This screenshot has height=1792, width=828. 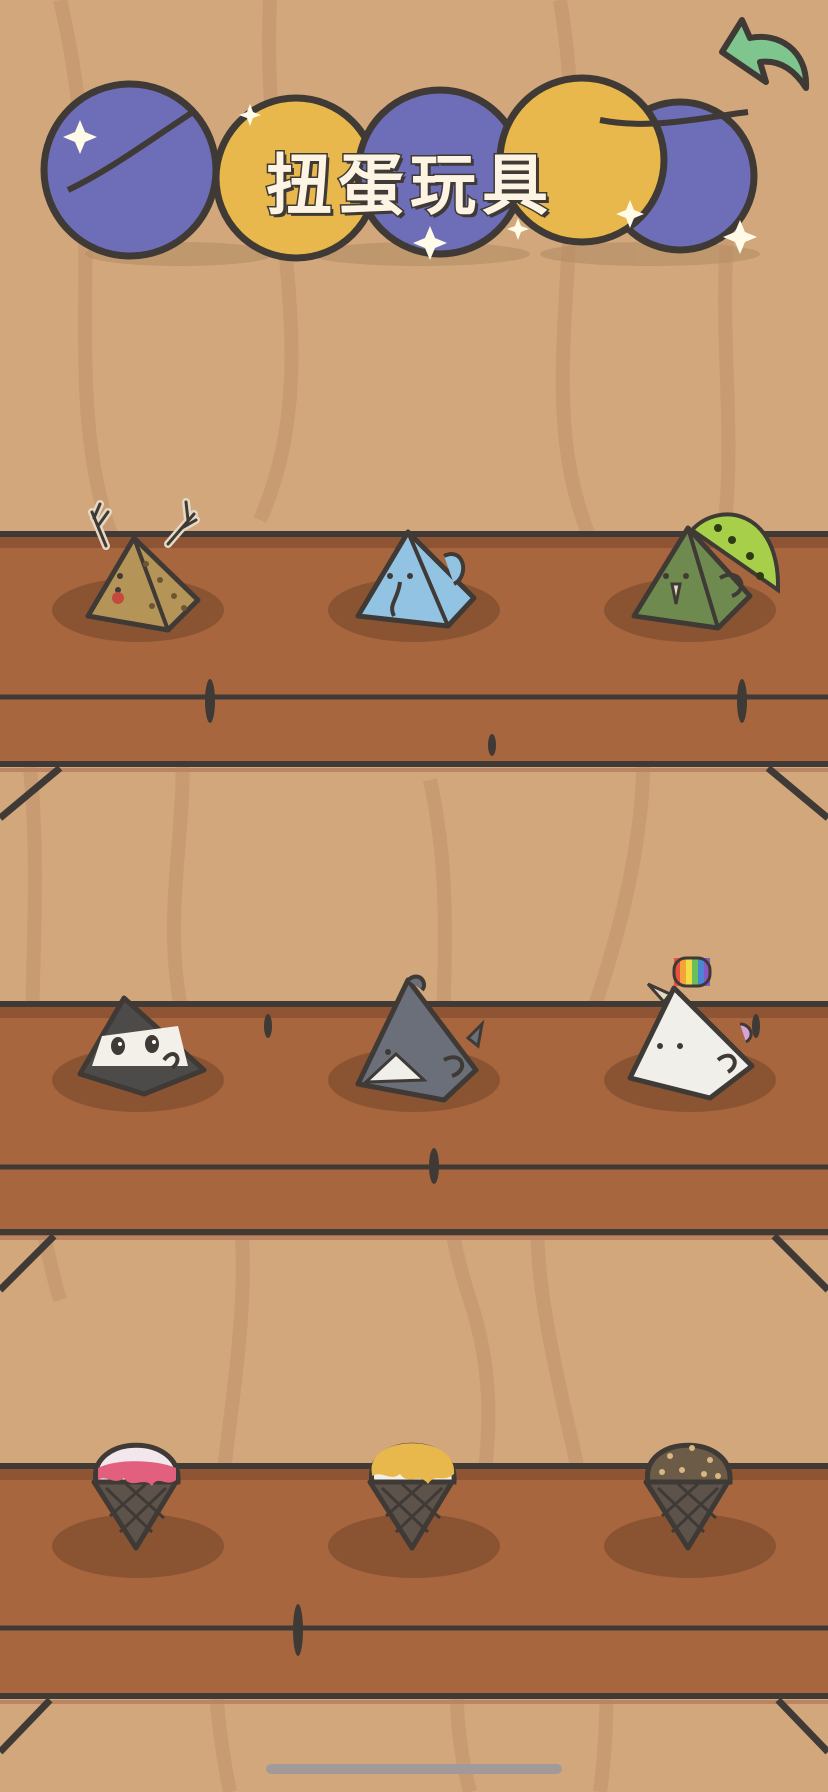 What do you see at coordinates (138, 570) in the screenshot?
I see `deer-toy-icon` at bounding box center [138, 570].